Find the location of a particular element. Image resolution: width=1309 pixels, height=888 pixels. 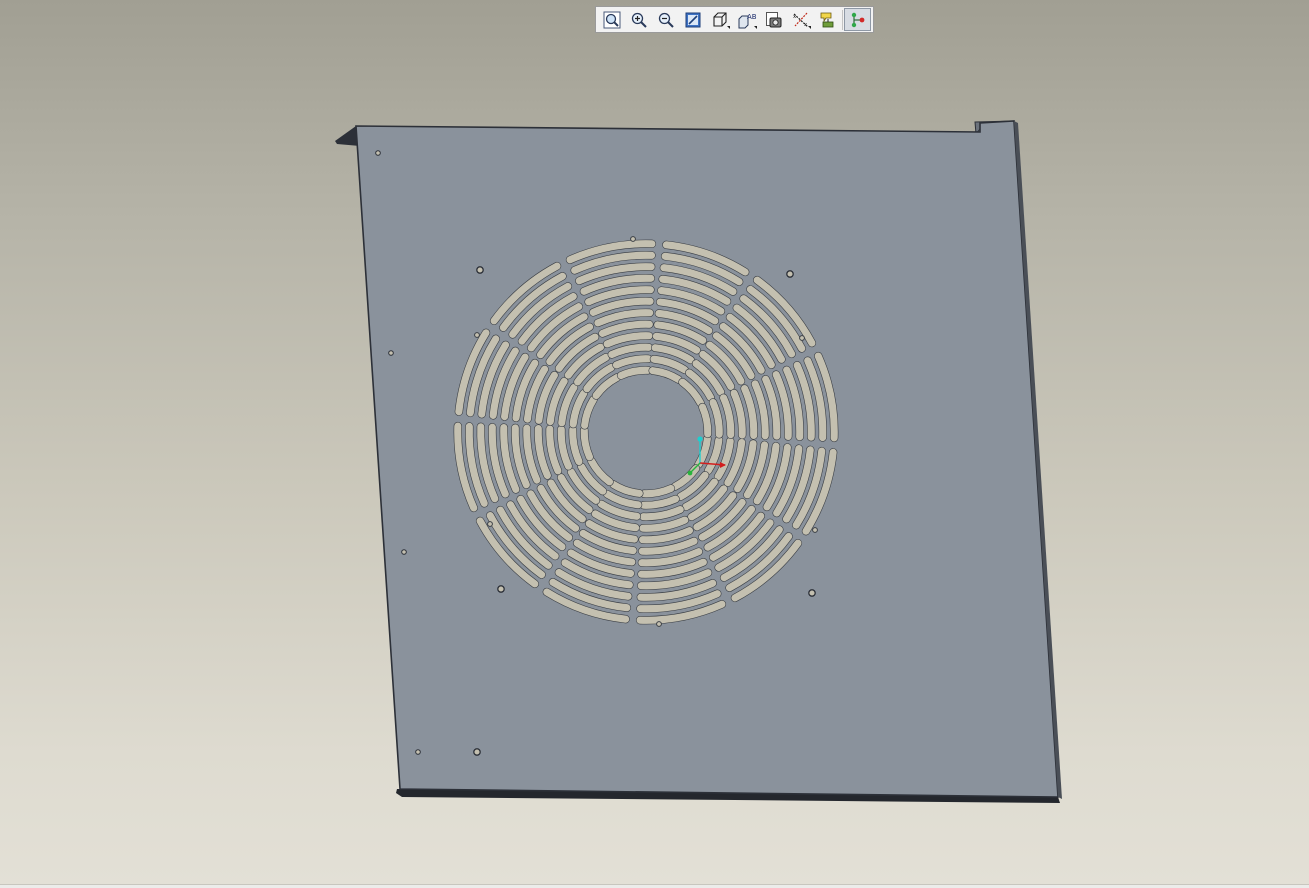

viewport-bottom-border is located at coordinates (654, 886).